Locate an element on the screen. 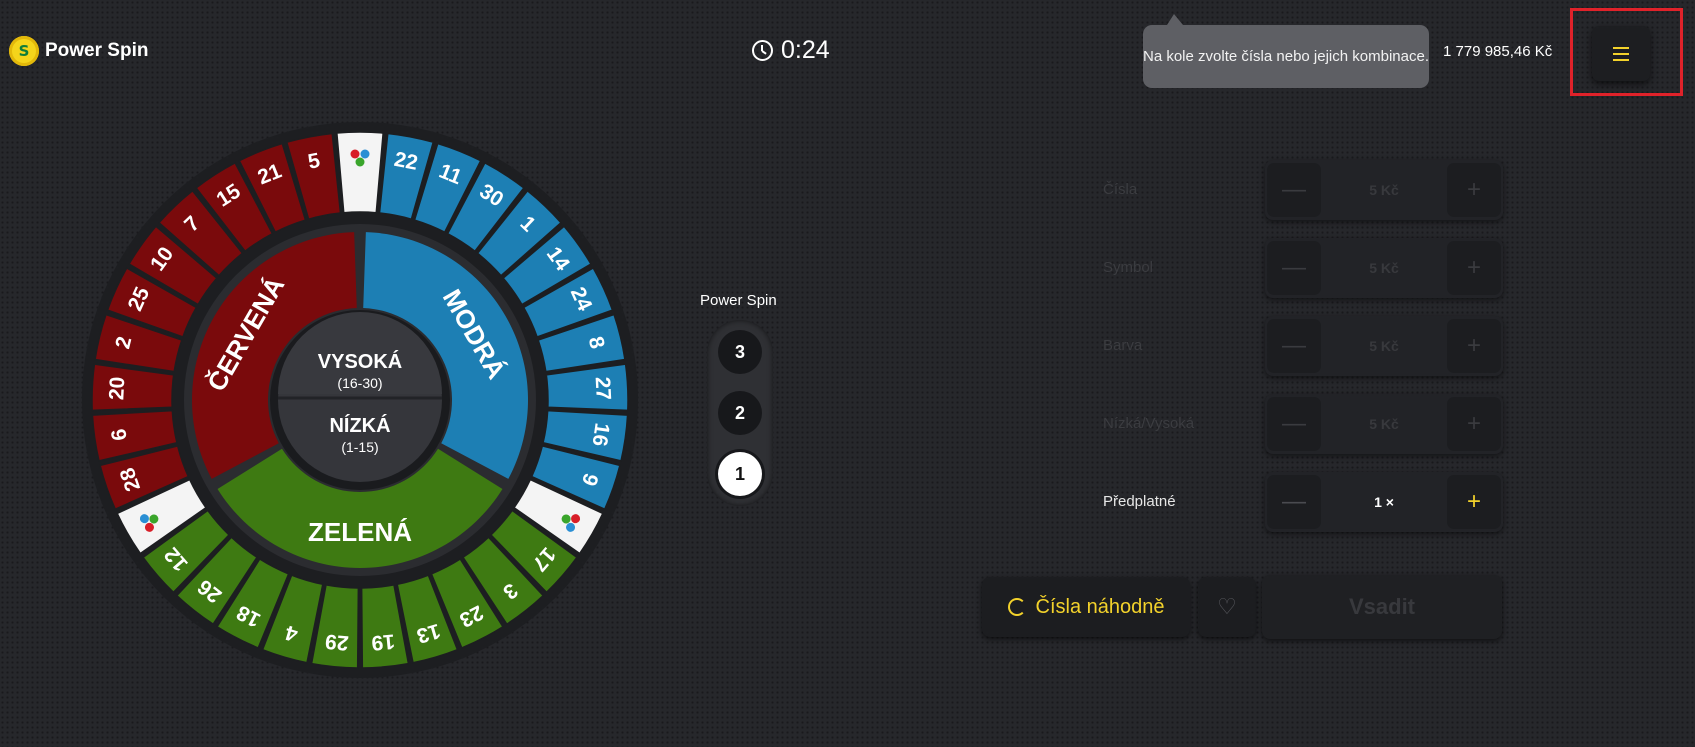 This screenshot has width=1695, height=747. place-bet-button: Vsadit is located at coordinates (1382, 607).